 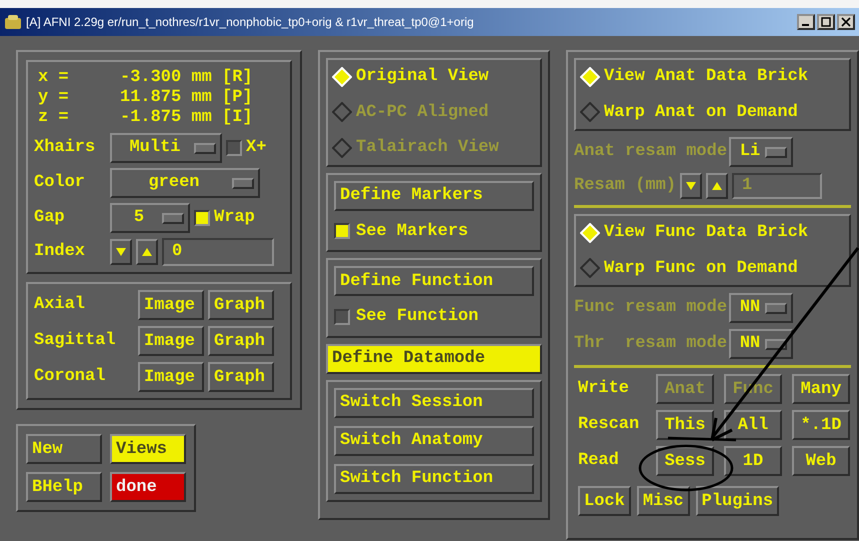 I want to click on misc-button: Lock, so click(x=604, y=501).